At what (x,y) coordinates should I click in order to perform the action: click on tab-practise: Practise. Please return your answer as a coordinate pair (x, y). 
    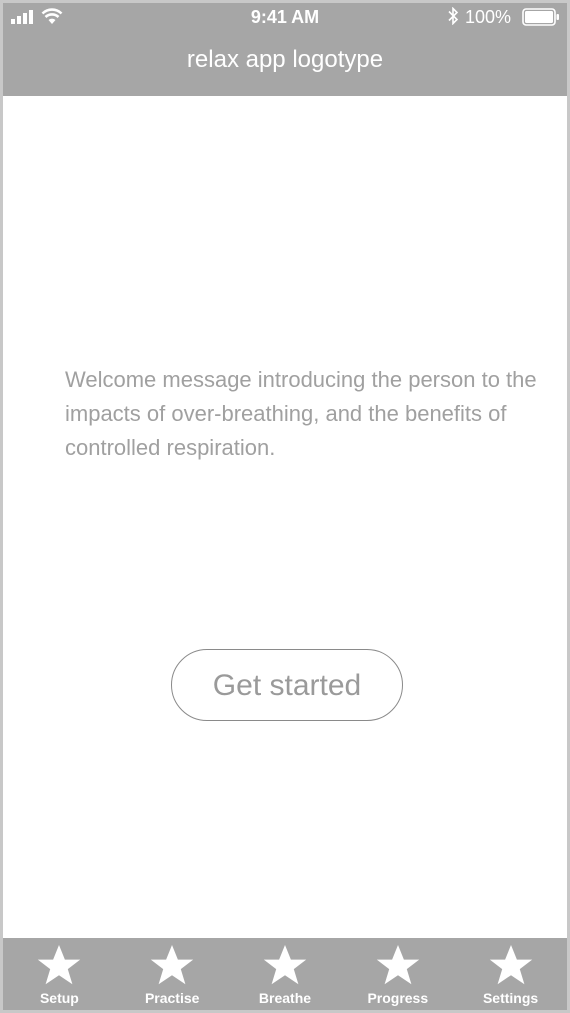
    Looking at the image, I should click on (172, 974).